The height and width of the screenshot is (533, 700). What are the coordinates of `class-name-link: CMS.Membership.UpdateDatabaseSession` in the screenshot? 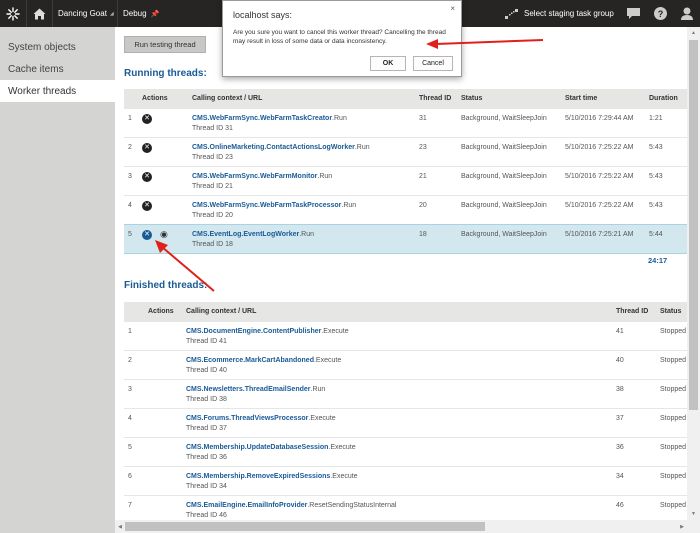 It's located at (257, 447).